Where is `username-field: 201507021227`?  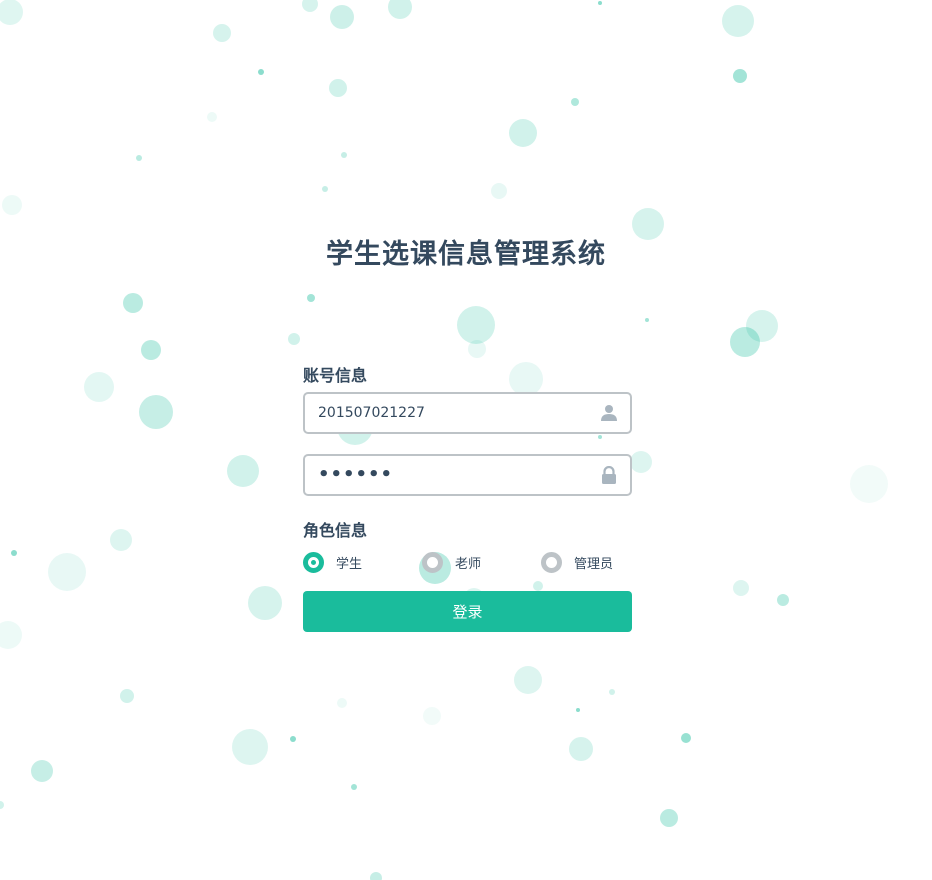
username-field: 201507021227 is located at coordinates (467, 413).